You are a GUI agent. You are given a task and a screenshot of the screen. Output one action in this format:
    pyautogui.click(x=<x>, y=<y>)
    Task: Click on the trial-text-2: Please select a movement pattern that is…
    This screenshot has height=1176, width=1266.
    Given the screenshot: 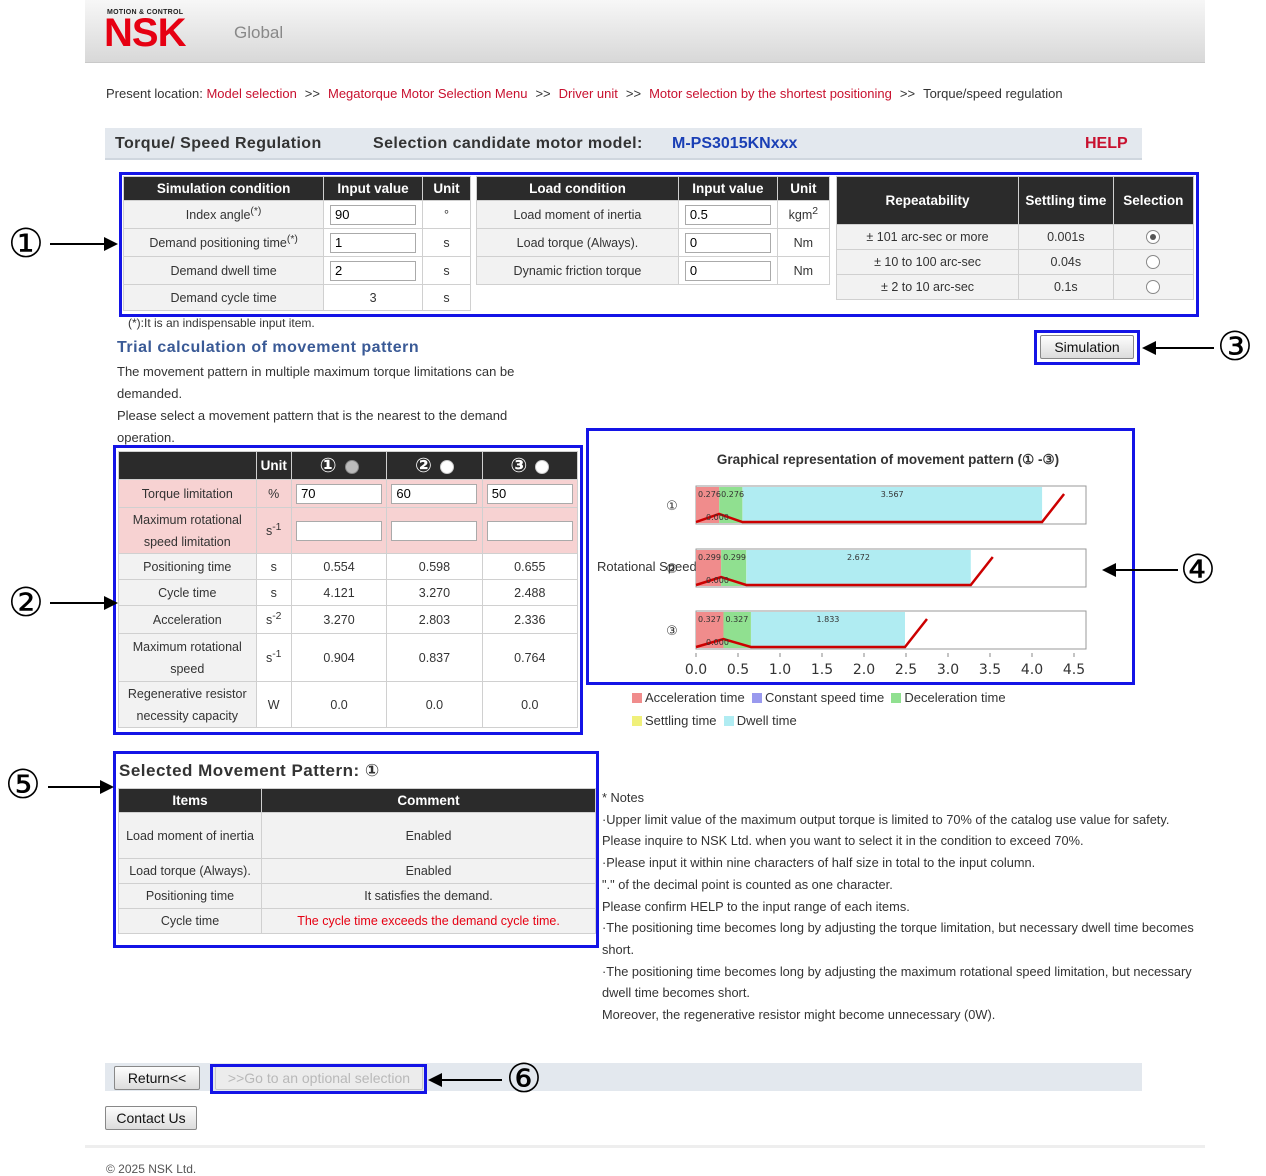 What is the action you would take?
    pyautogui.click(x=337, y=427)
    